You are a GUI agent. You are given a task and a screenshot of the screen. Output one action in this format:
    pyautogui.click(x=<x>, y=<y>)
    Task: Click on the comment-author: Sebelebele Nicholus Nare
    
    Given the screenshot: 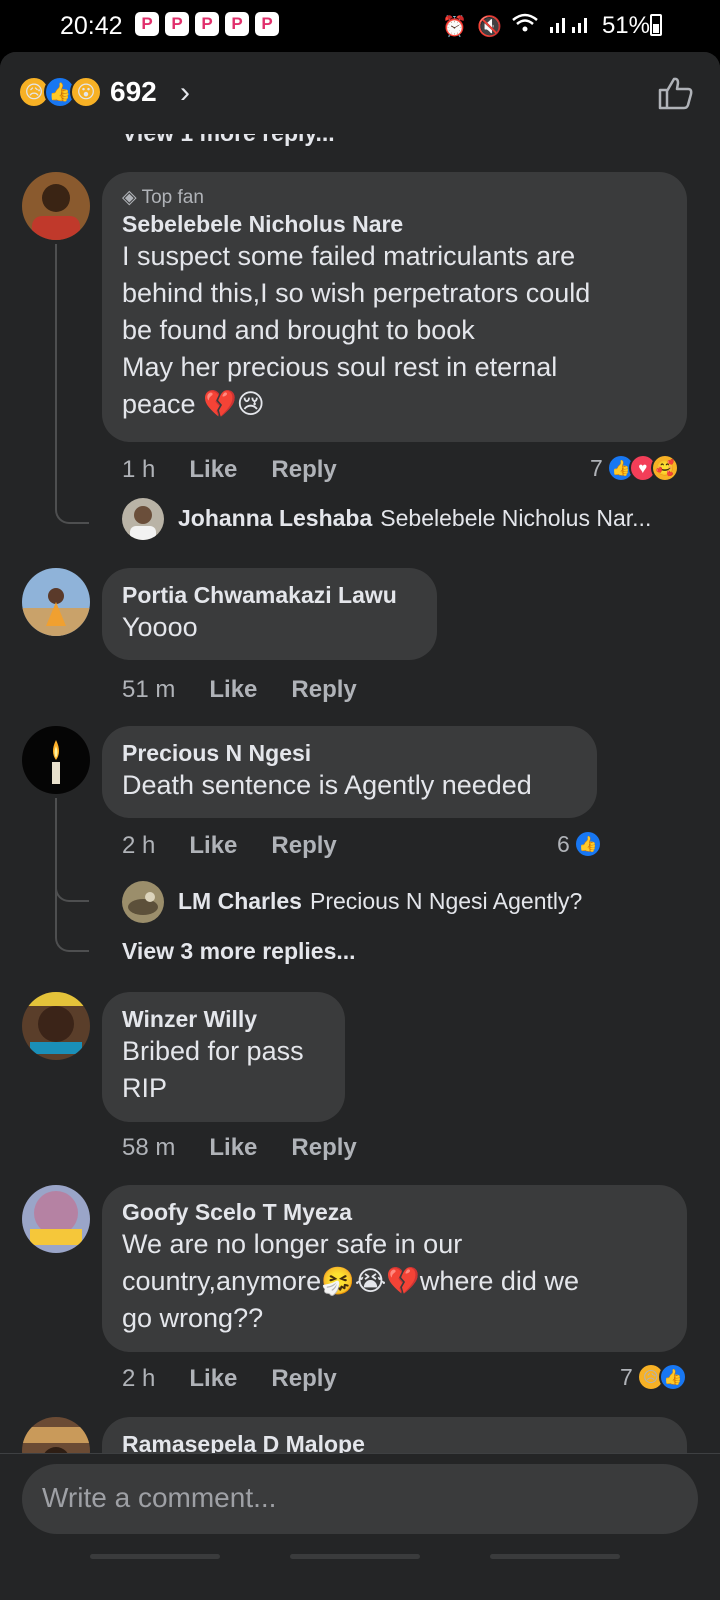 What is the action you would take?
    pyautogui.click(x=394, y=224)
    